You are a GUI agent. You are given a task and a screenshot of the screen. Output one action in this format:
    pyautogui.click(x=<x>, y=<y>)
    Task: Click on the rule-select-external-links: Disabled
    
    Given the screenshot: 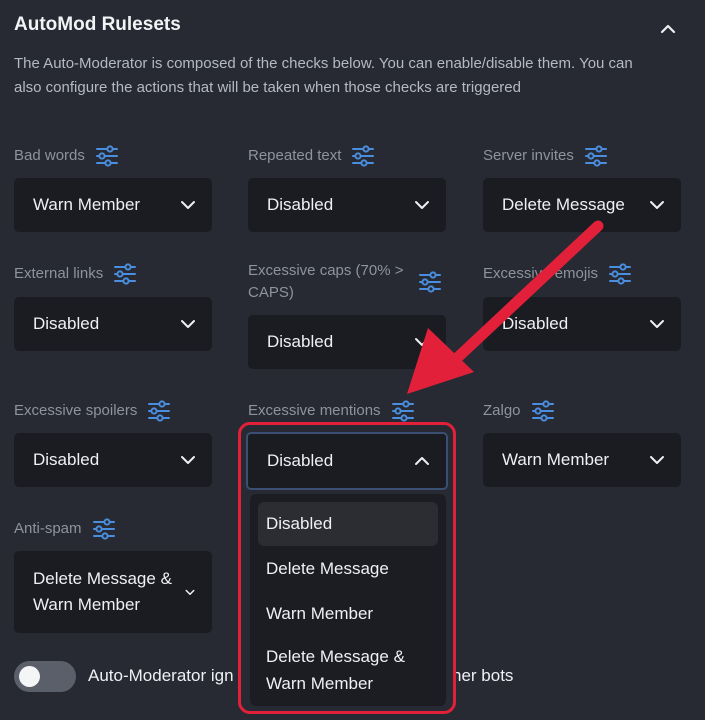 What is the action you would take?
    pyautogui.click(x=113, y=324)
    